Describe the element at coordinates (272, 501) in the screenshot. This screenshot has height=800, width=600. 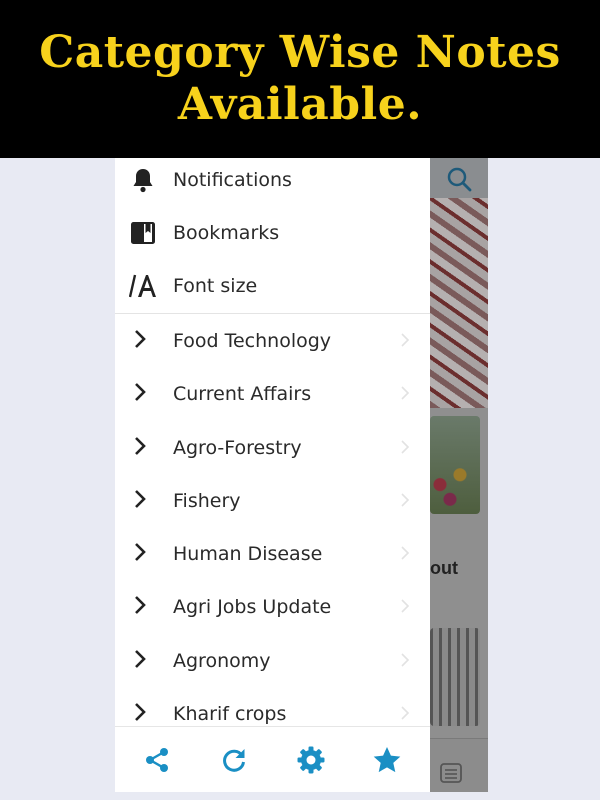
I see `category-item-fishery: Fishery` at that location.